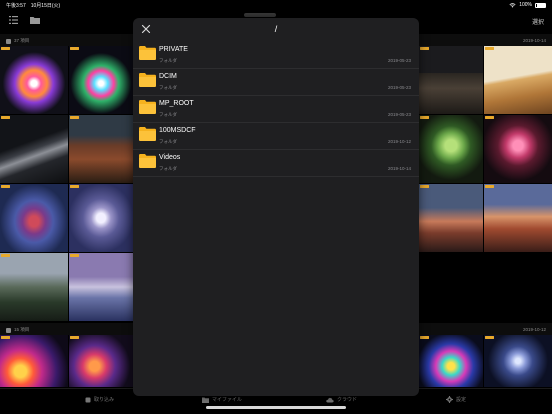 Image resolution: width=552 pixels, height=414 pixels. What do you see at coordinates (330, 399) in the screenshot?
I see `cloud-icon` at bounding box center [330, 399].